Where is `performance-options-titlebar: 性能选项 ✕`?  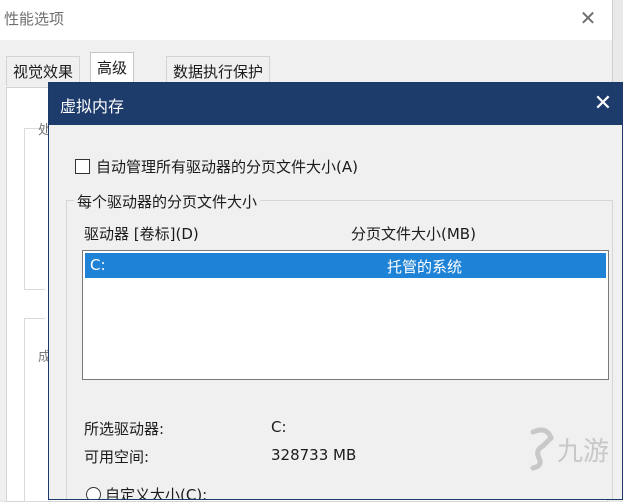 performance-options-titlebar: 性能选项 ✕ is located at coordinates (306, 20).